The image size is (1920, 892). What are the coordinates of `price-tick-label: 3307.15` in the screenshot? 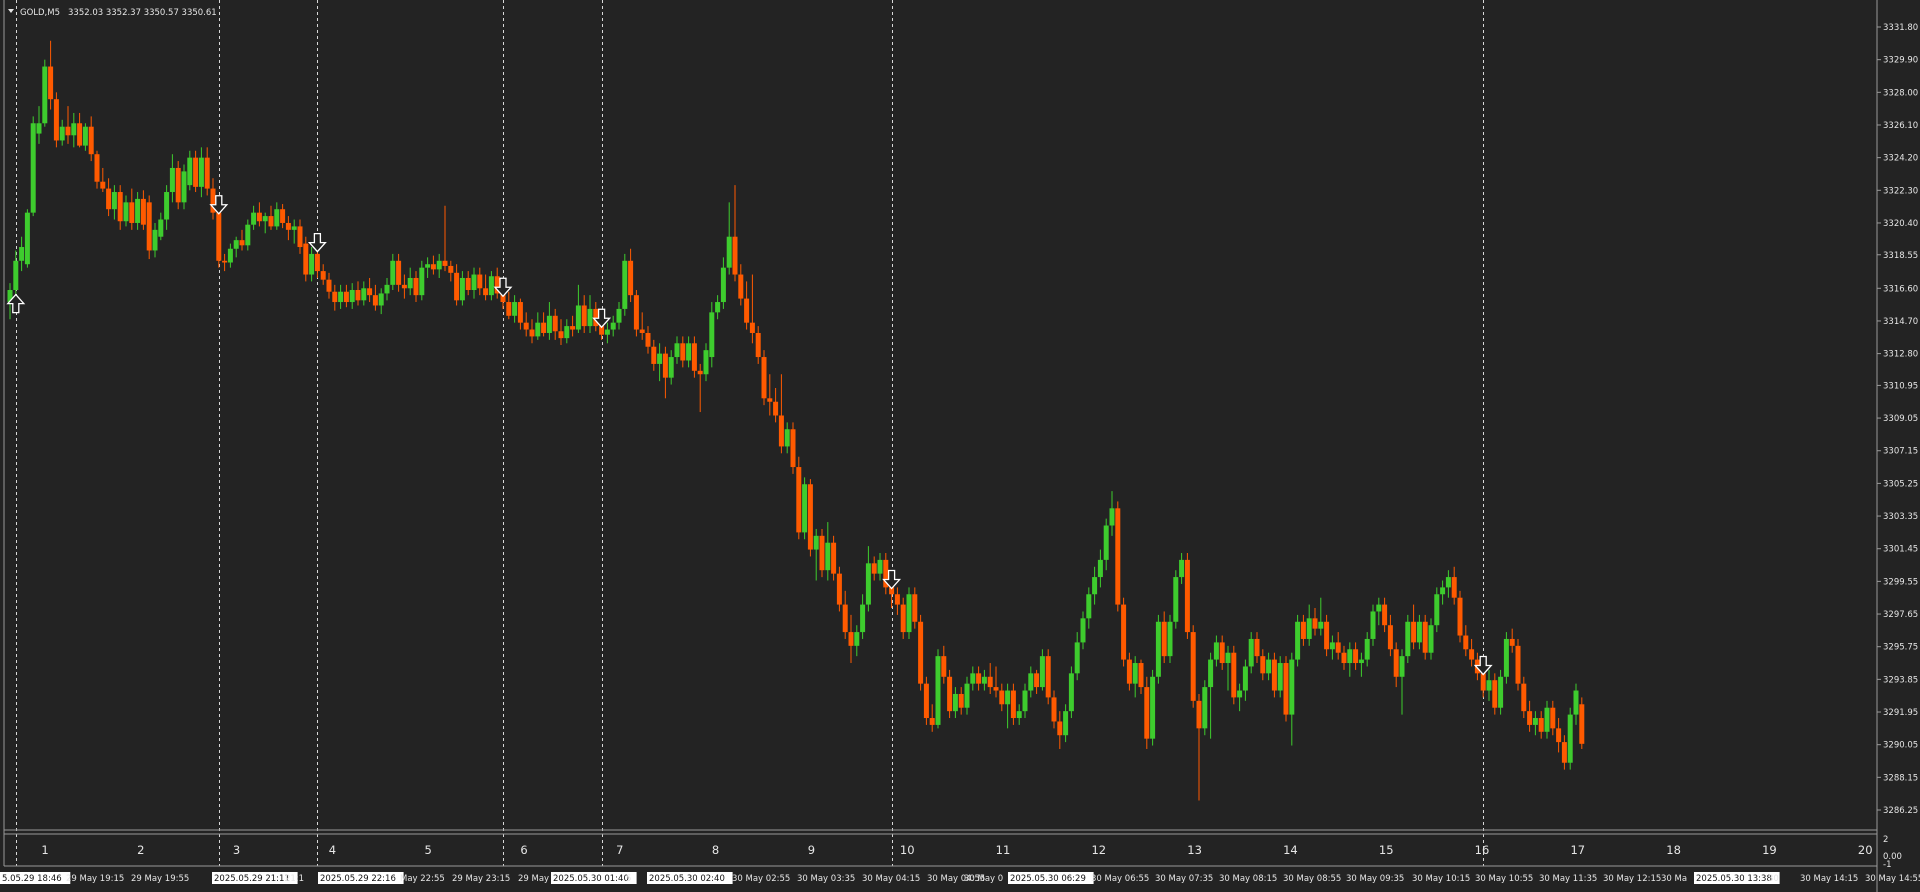 It's located at (1900, 452).